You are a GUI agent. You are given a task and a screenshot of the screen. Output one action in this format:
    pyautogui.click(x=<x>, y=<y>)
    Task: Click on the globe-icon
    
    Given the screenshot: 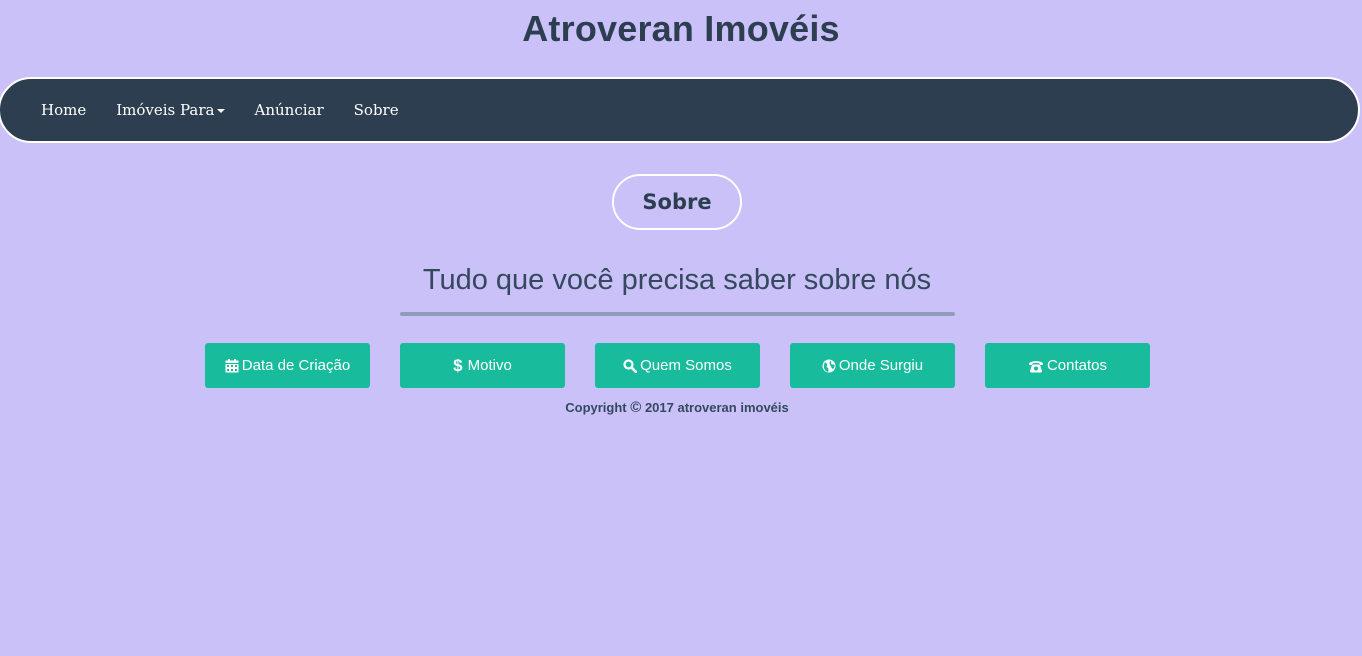 What is the action you would take?
    pyautogui.click(x=829, y=366)
    